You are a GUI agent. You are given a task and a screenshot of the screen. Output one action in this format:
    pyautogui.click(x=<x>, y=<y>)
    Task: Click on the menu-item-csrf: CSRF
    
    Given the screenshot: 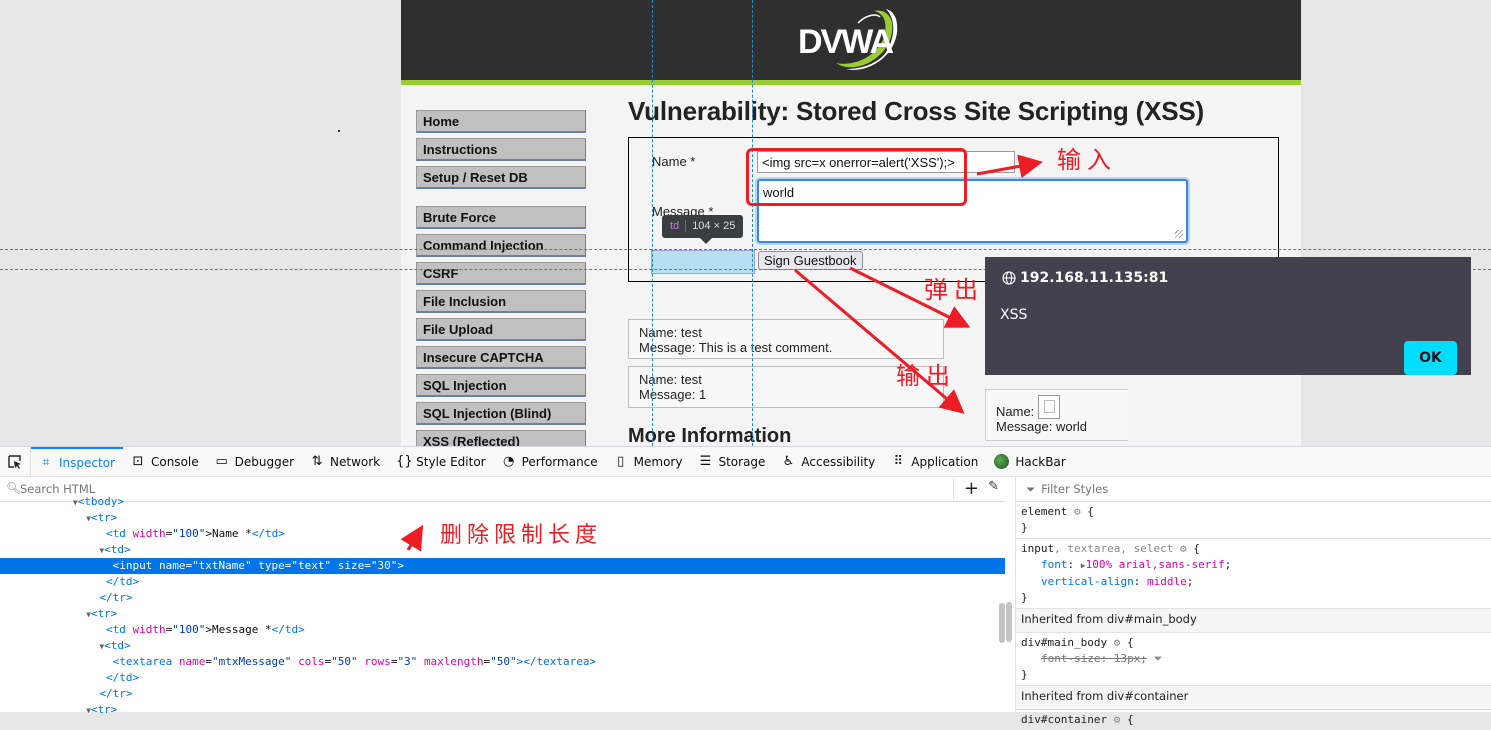 What is the action you would take?
    pyautogui.click(x=501, y=273)
    